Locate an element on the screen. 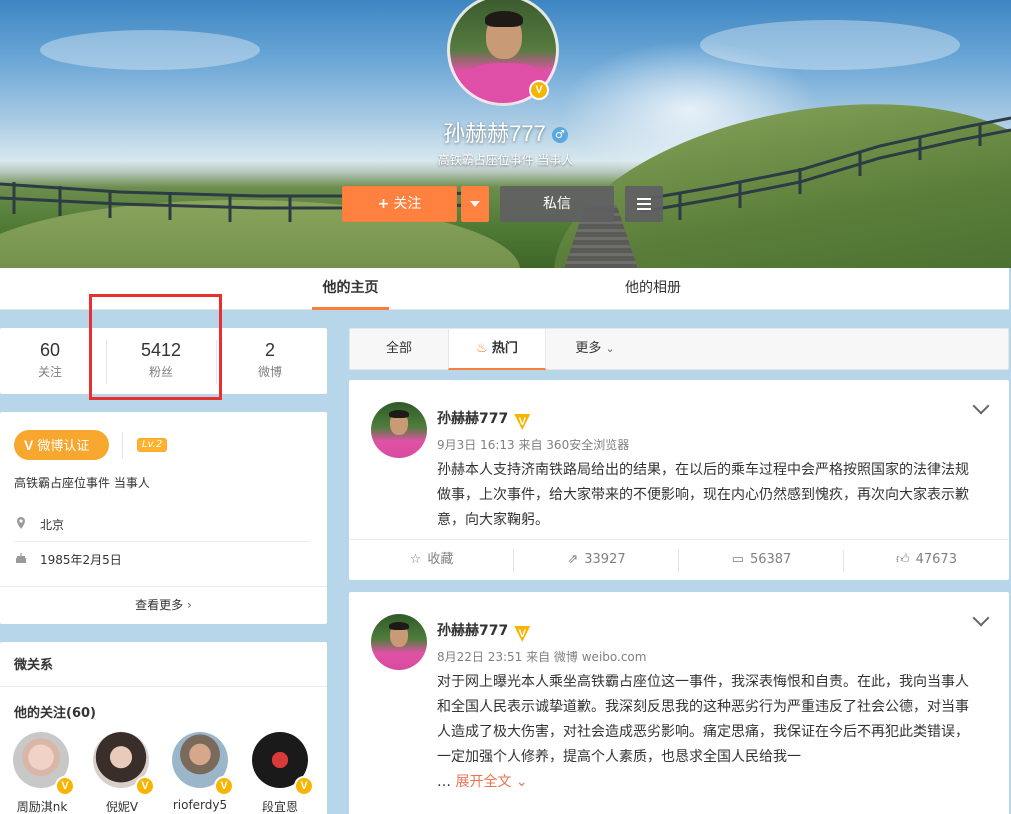 This screenshot has width=1011, height=814. weibo-verified-badge: V 微博认证 is located at coordinates (61, 445).